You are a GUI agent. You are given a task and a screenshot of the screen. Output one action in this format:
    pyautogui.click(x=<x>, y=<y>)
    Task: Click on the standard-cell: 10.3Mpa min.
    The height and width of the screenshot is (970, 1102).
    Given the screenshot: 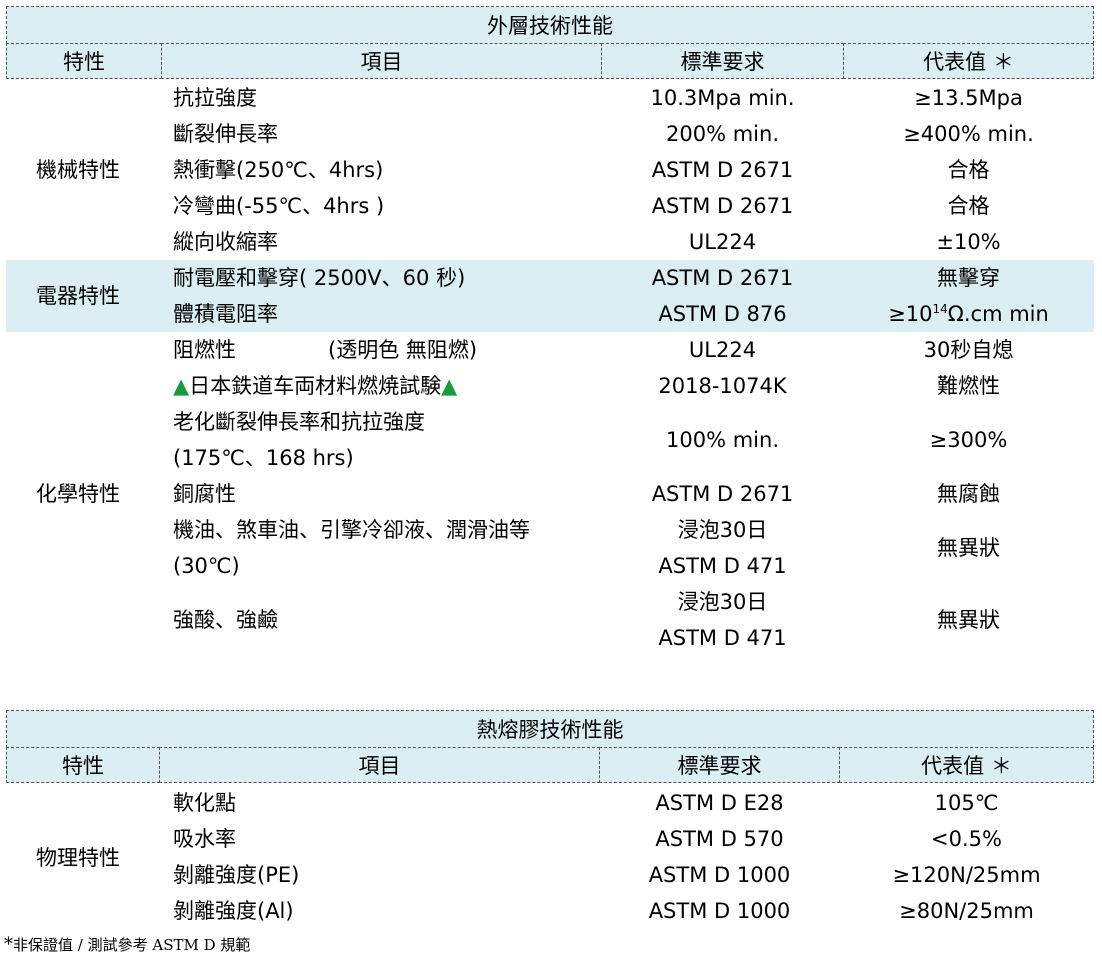 What is the action you would take?
    pyautogui.click(x=722, y=98)
    